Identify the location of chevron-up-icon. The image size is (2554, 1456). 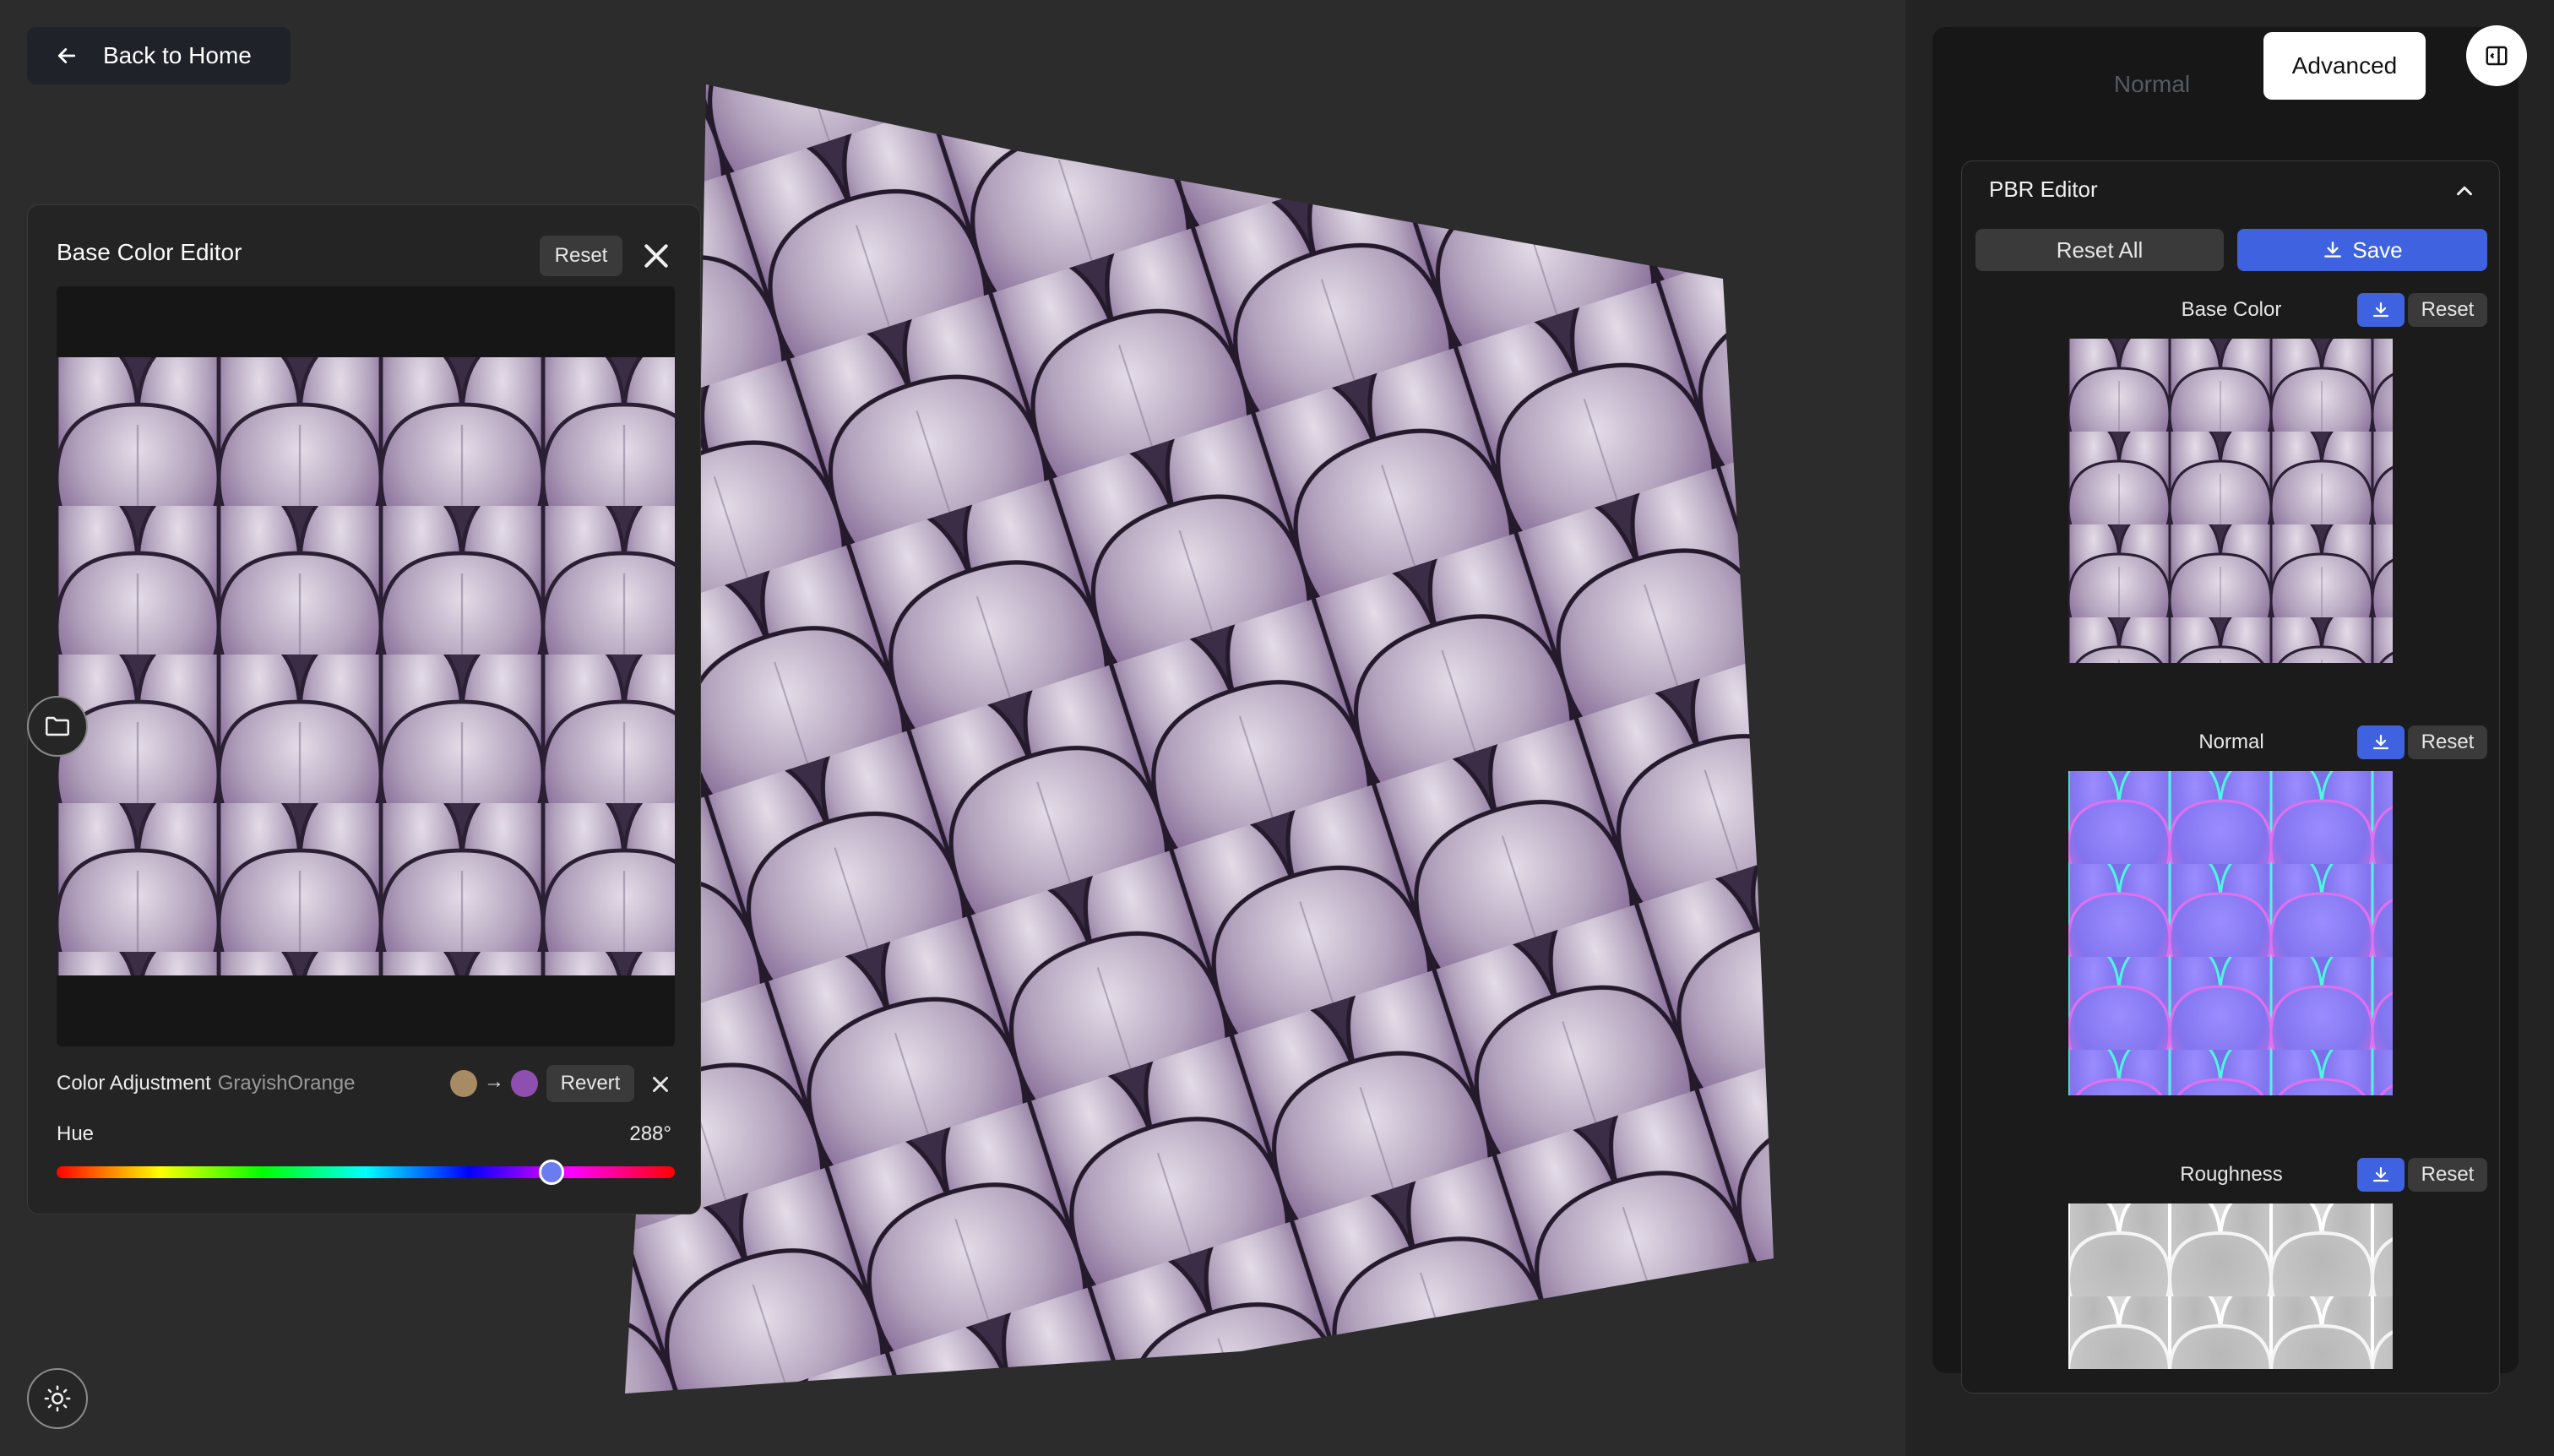
(2464, 191).